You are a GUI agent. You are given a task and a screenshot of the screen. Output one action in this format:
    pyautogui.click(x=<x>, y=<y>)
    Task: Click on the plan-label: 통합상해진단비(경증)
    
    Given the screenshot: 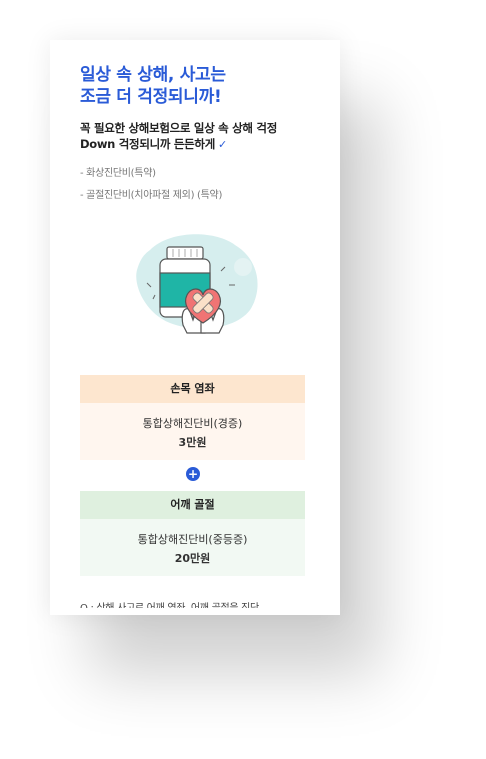 What is the action you would take?
    pyautogui.click(x=192, y=423)
    